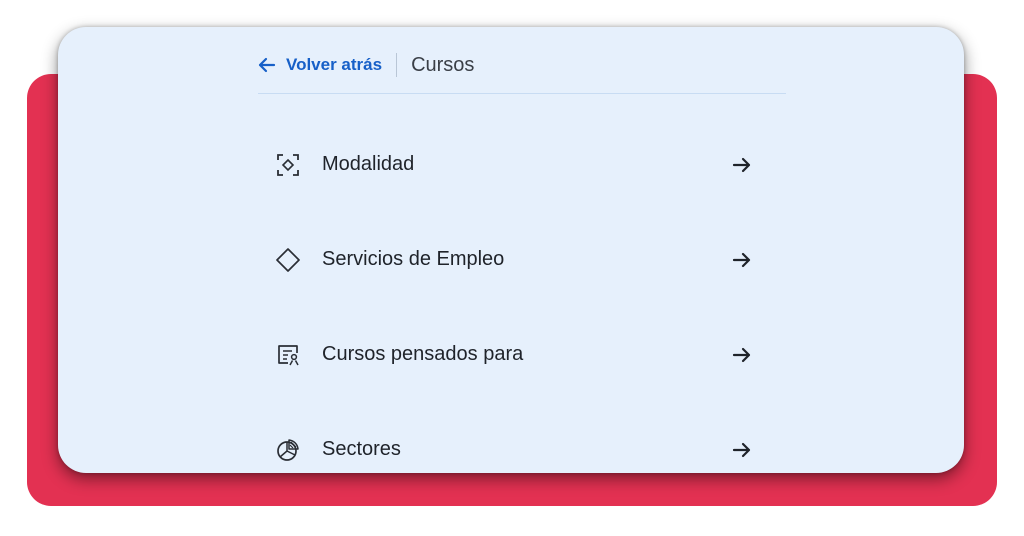 This screenshot has width=1024, height=536. What do you see at coordinates (288, 260) in the screenshot?
I see `diamond-icon` at bounding box center [288, 260].